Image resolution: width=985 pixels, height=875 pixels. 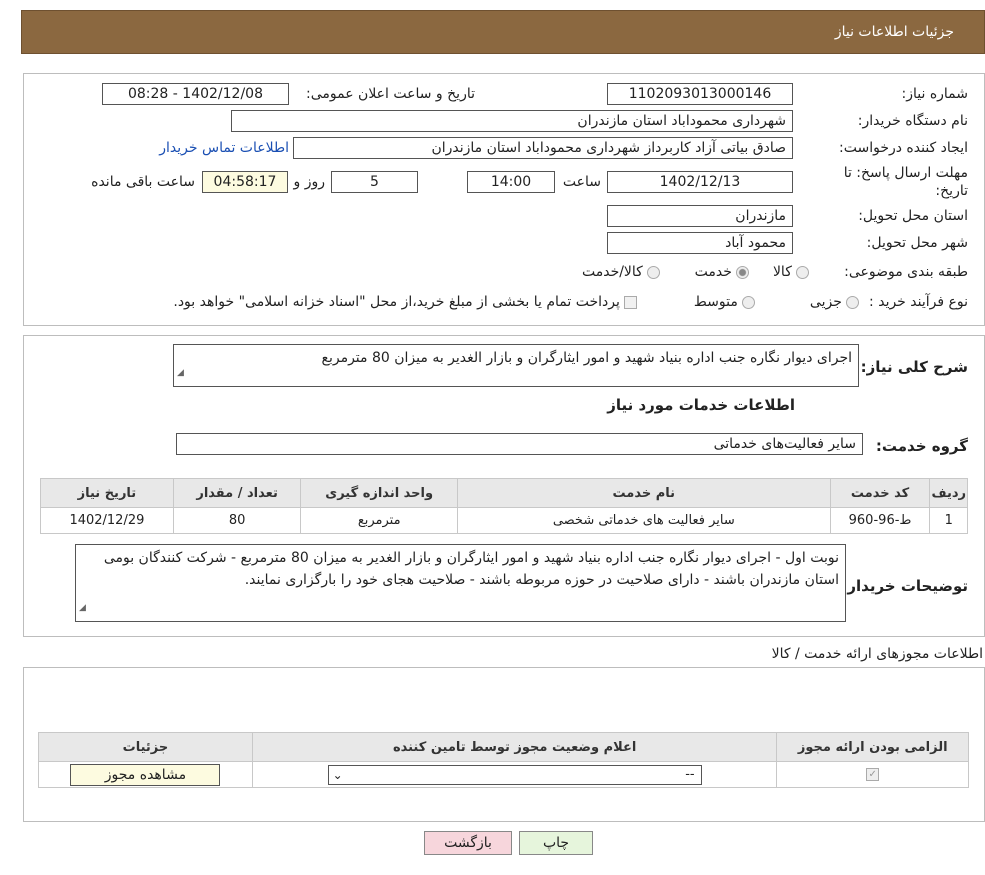 What do you see at coordinates (748, 302) in the screenshot?
I see `radio-medium` at bounding box center [748, 302].